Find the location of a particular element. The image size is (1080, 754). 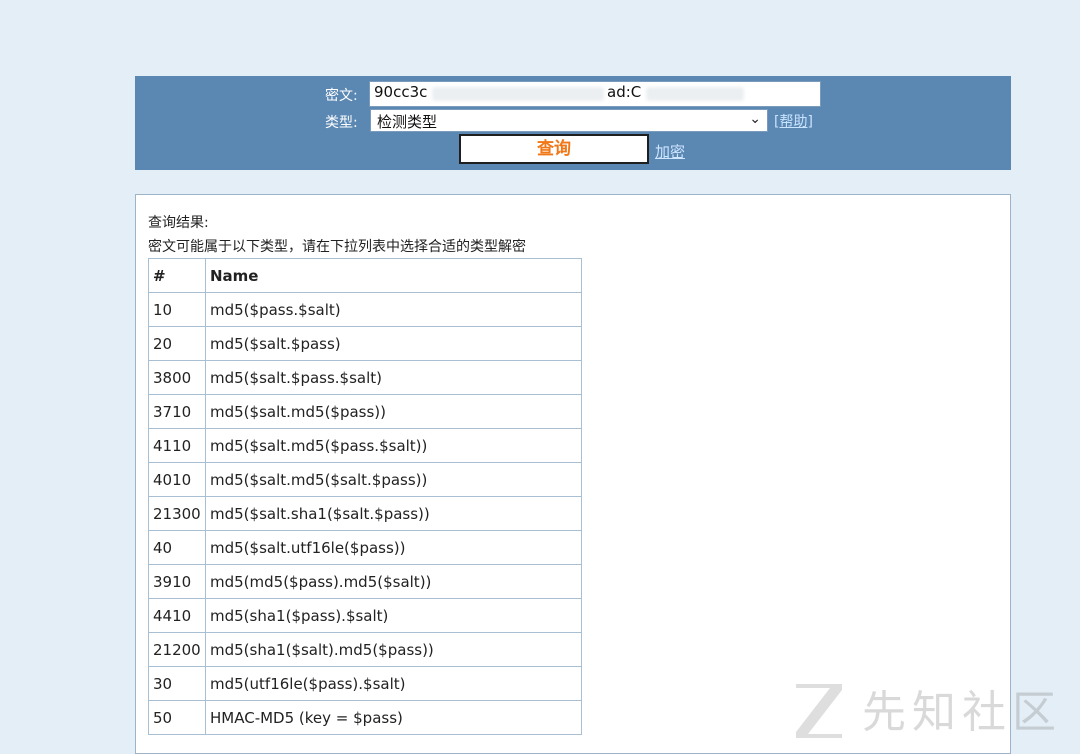

table-row: 3710 md5($salt.md5($pass)) is located at coordinates (365, 411).